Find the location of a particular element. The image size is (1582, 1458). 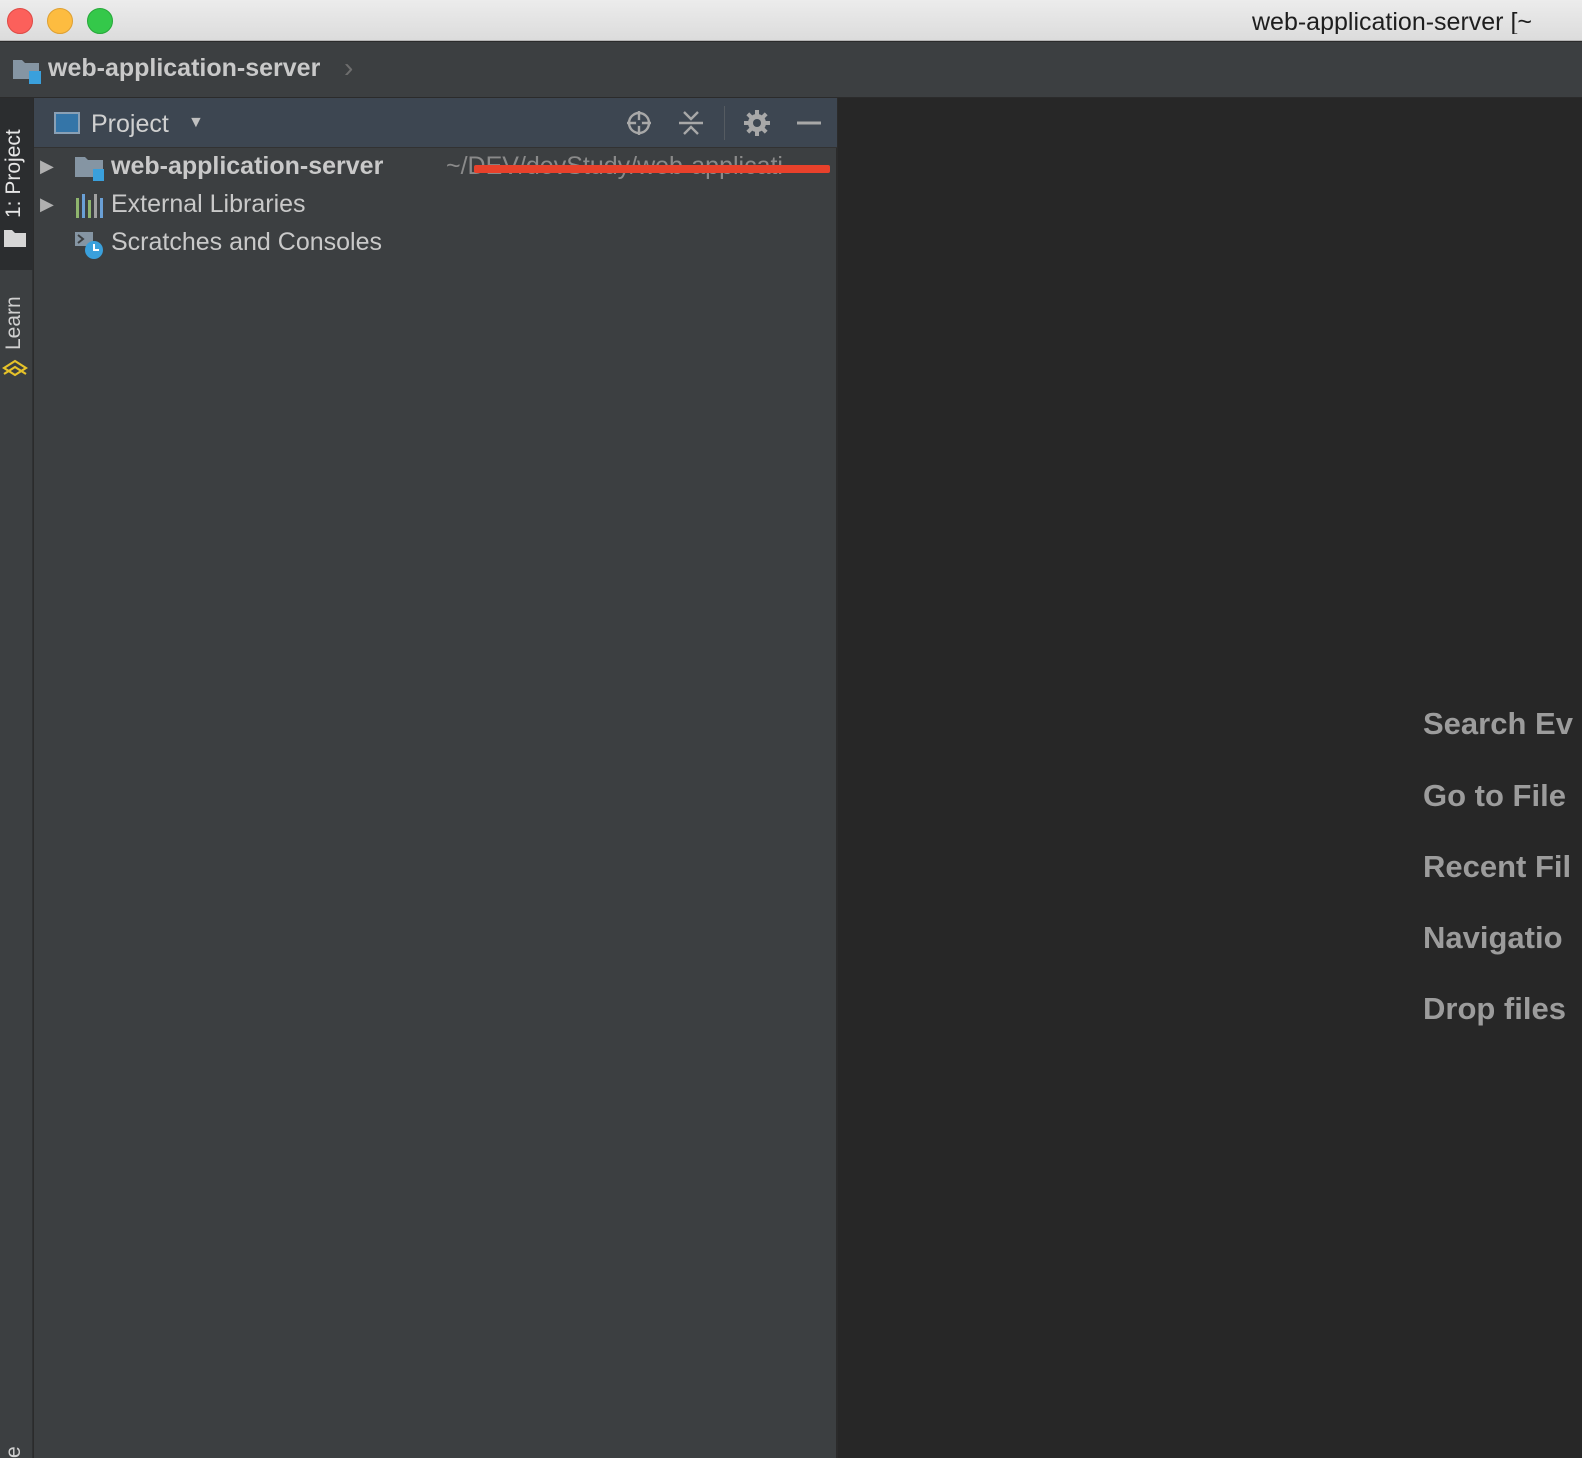

header-separator is located at coordinates (724, 123).